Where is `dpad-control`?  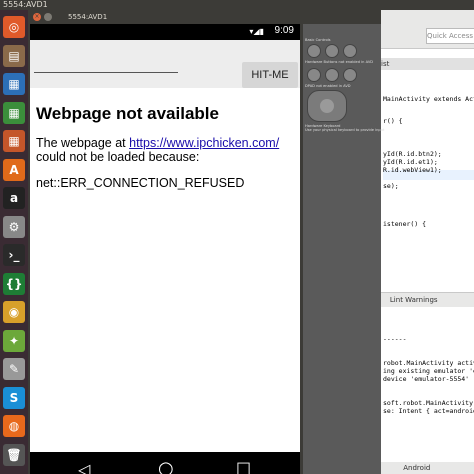
dpad-control is located at coordinates (327, 106).